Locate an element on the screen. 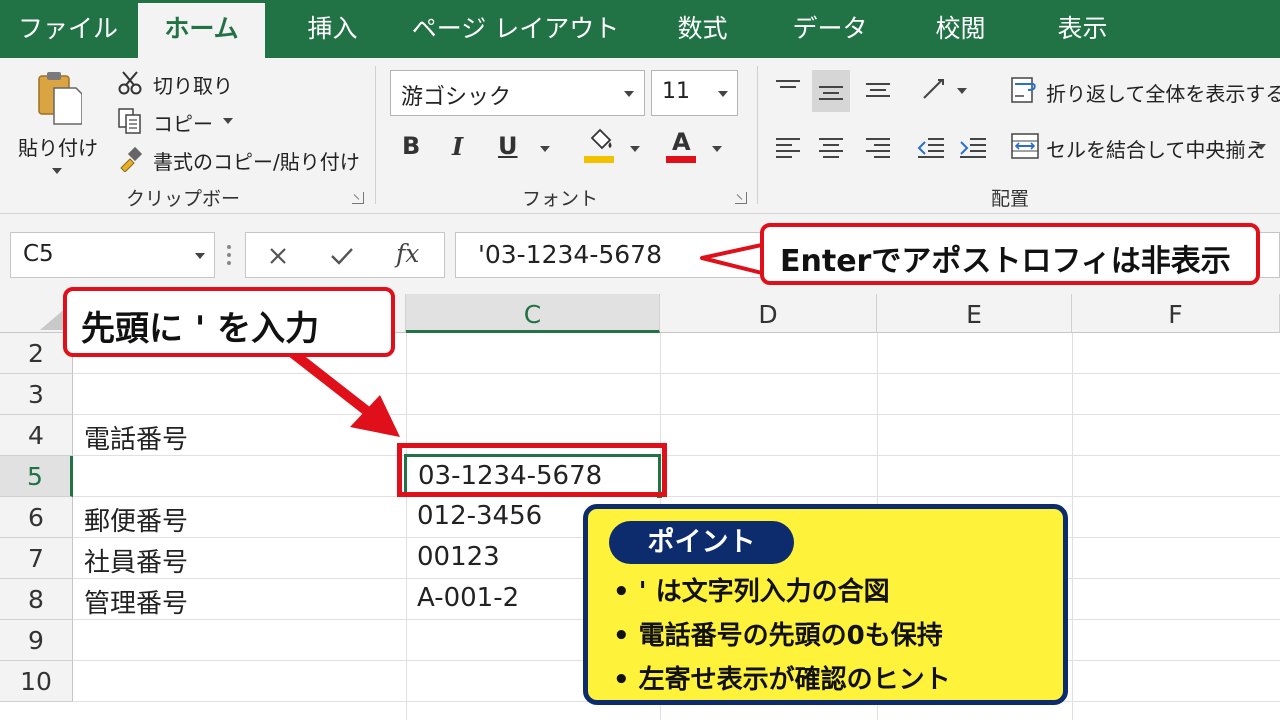 The width and height of the screenshot is (1280, 720). name-box: C5 is located at coordinates (112, 255).